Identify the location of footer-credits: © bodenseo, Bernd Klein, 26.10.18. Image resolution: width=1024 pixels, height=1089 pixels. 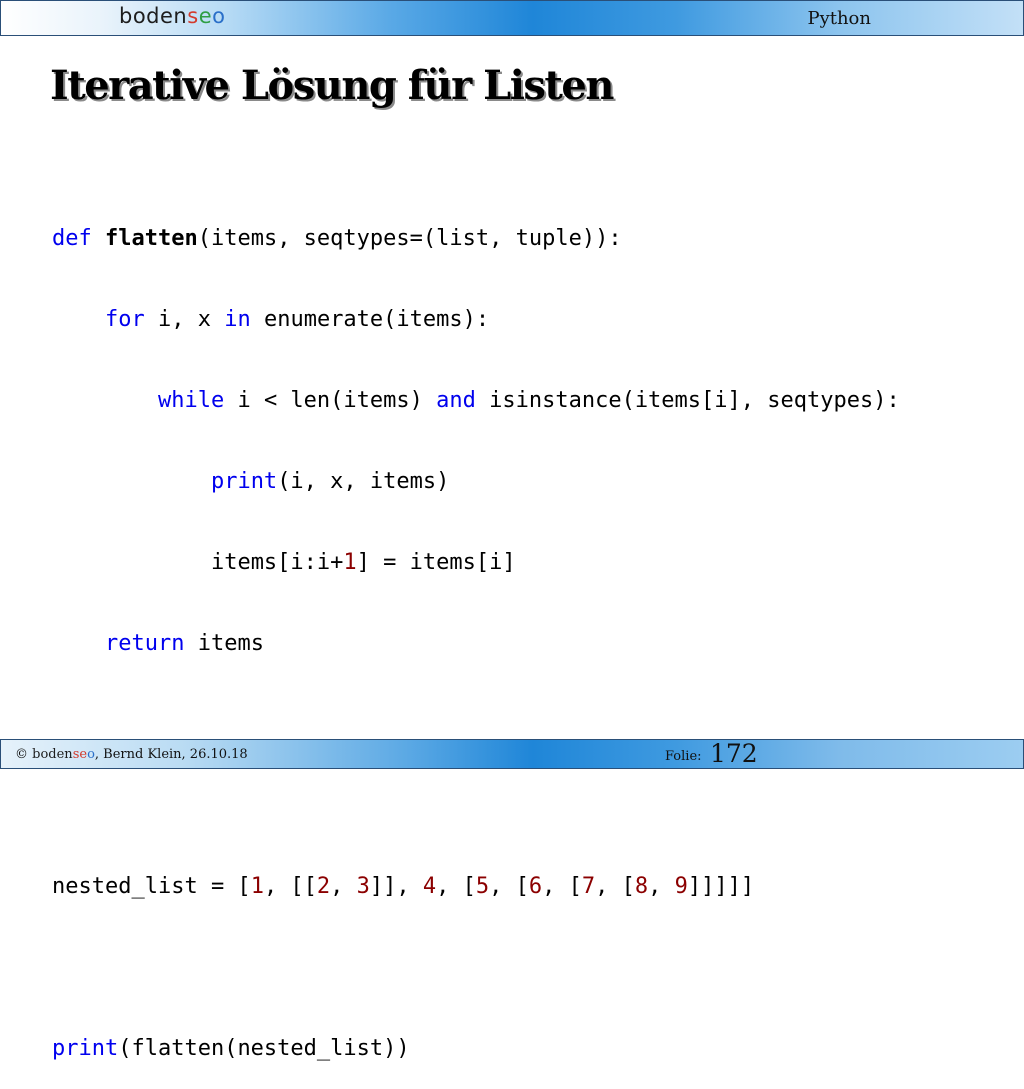
(131, 754).